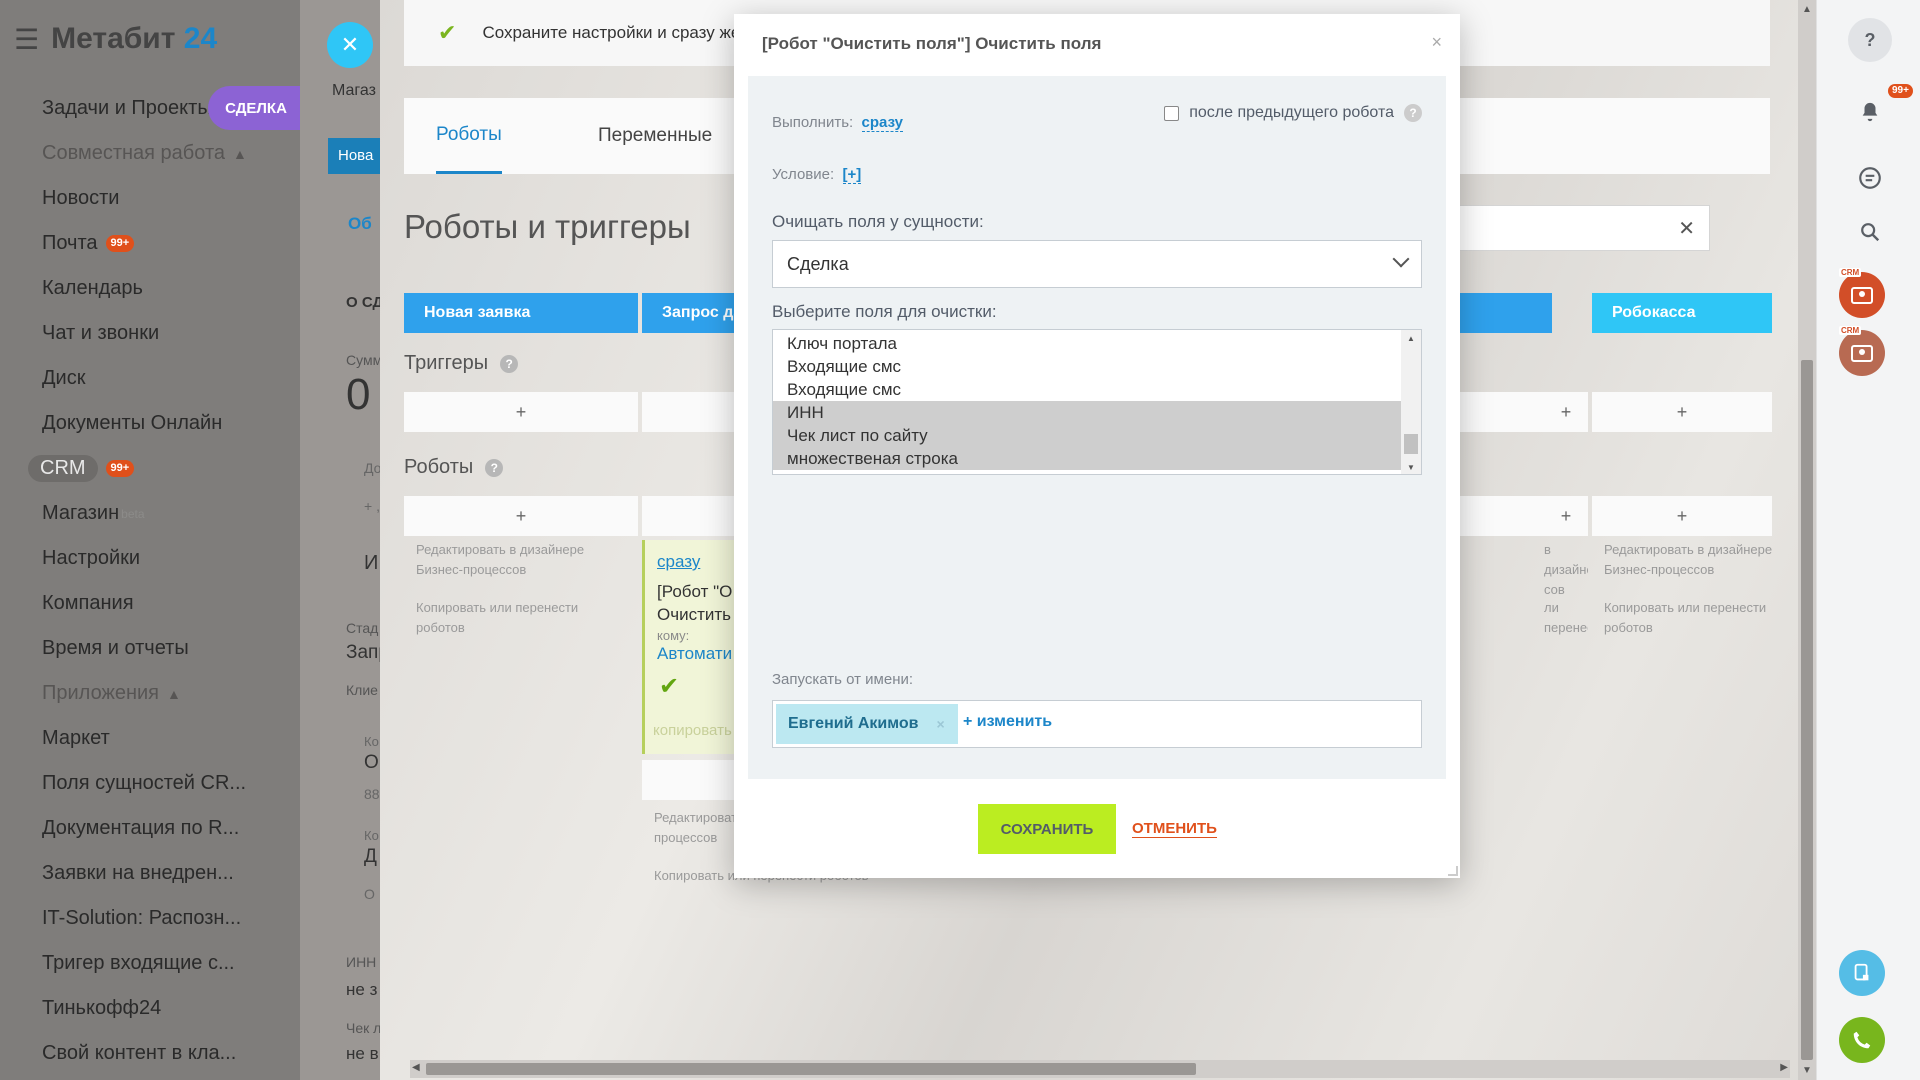 The image size is (1920, 1080). What do you see at coordinates (150, 738) in the screenshot?
I see `sidebar-item: Маркет` at bounding box center [150, 738].